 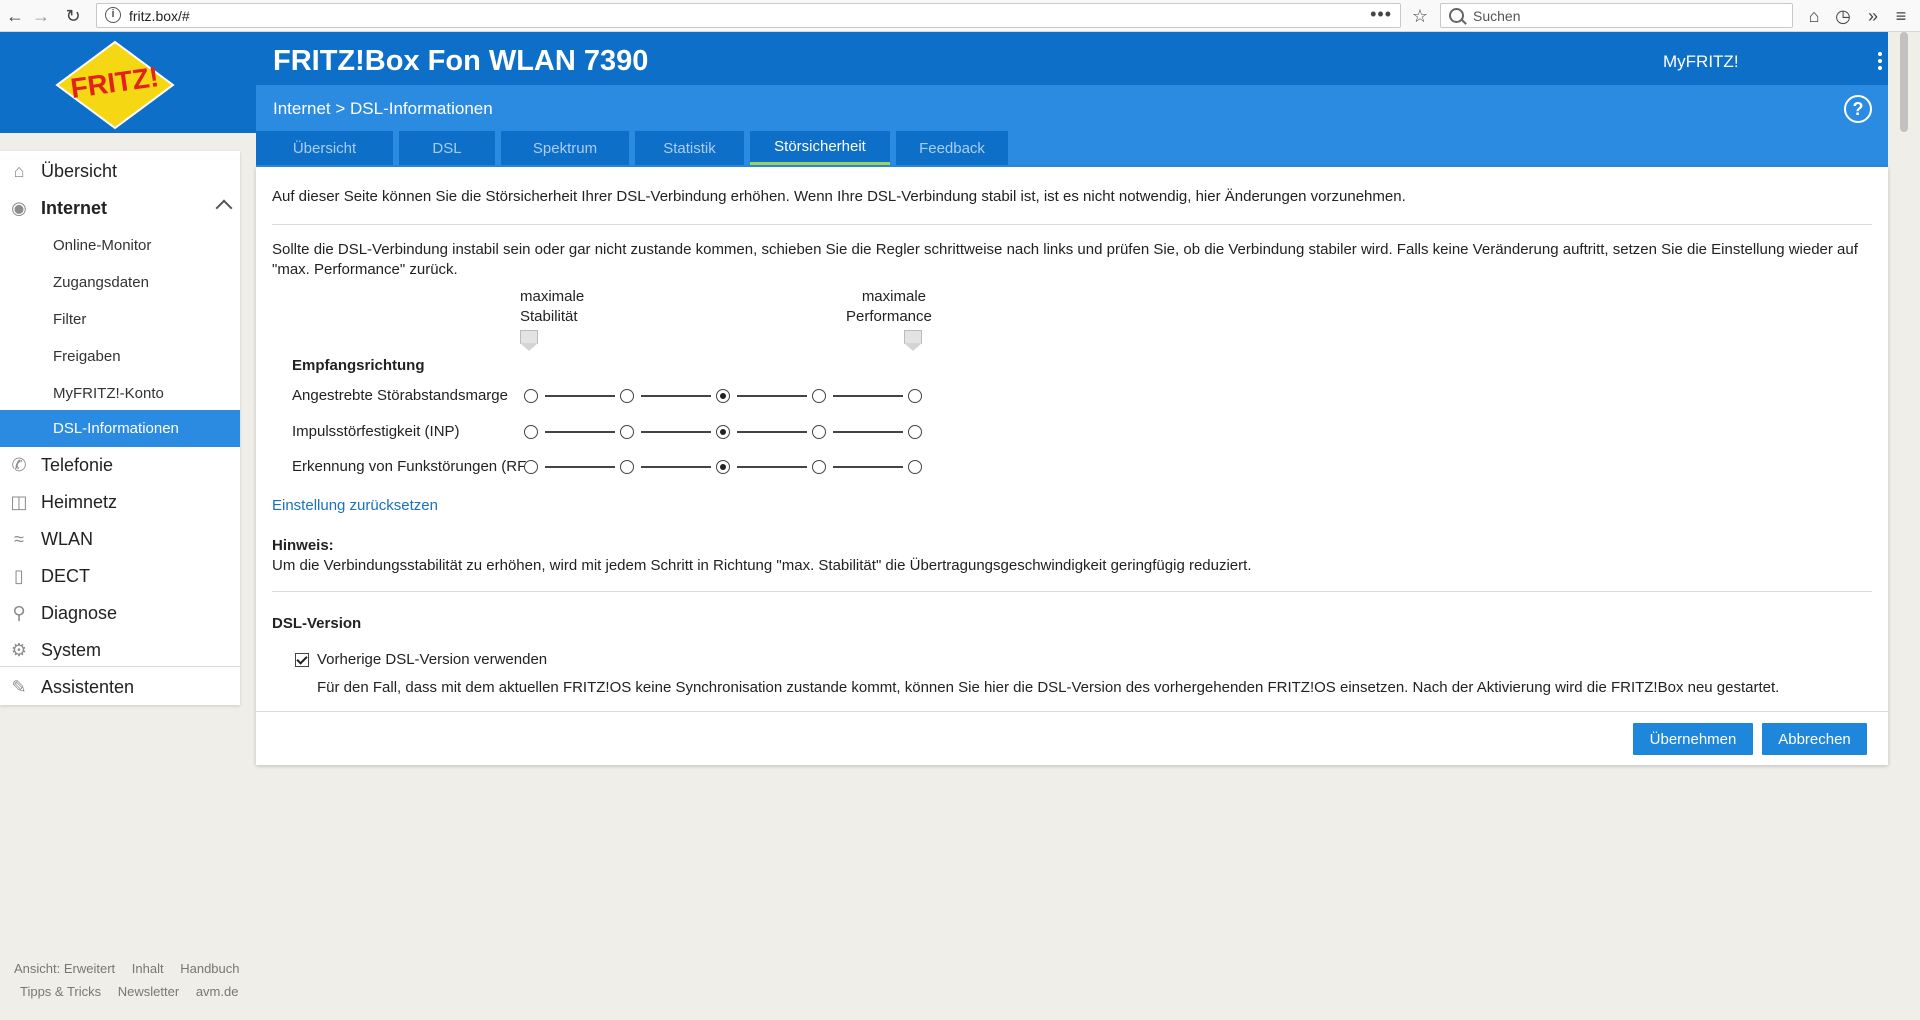 What do you see at coordinates (15, 16) in the screenshot?
I see `back-icon: ←` at bounding box center [15, 16].